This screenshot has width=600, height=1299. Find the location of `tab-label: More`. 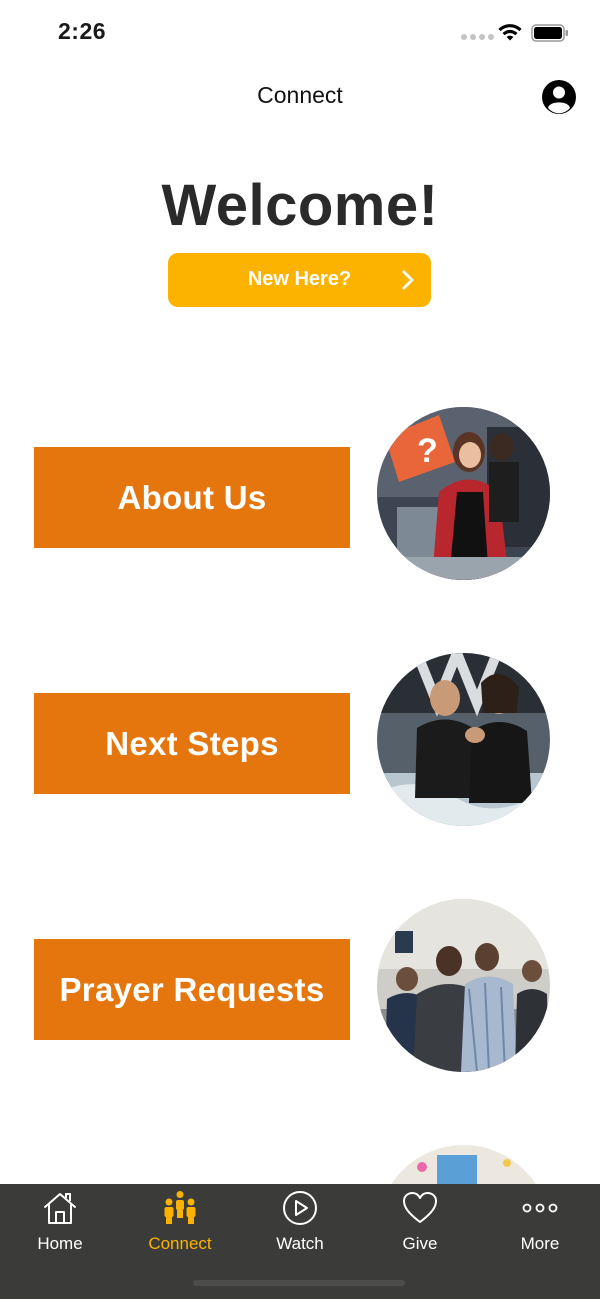

tab-label: More is located at coordinates (540, 1243).